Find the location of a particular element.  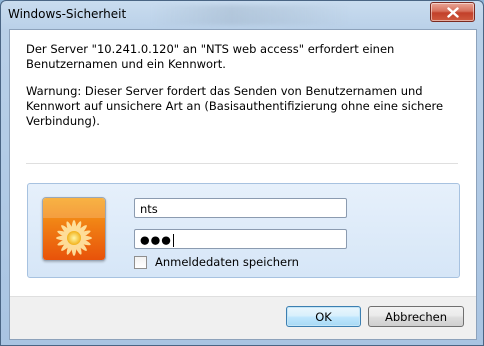

remember-checkbox is located at coordinates (140, 262).